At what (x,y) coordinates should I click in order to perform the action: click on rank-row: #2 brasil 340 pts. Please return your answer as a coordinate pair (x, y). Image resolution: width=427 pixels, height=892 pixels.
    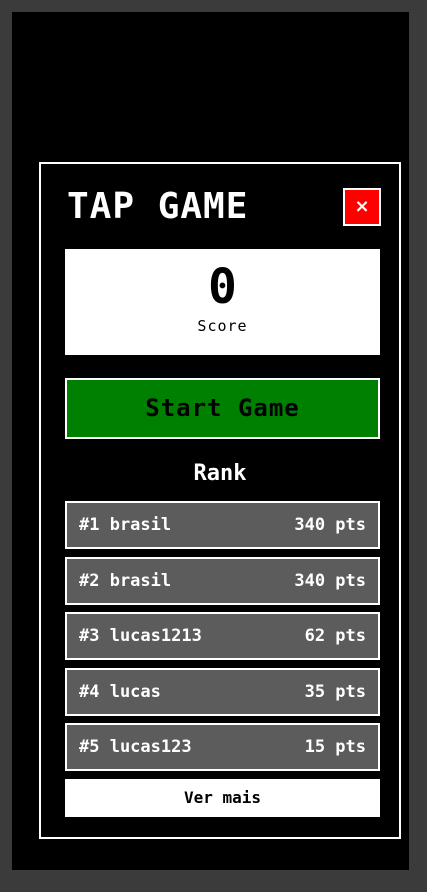
    Looking at the image, I should click on (222, 580).